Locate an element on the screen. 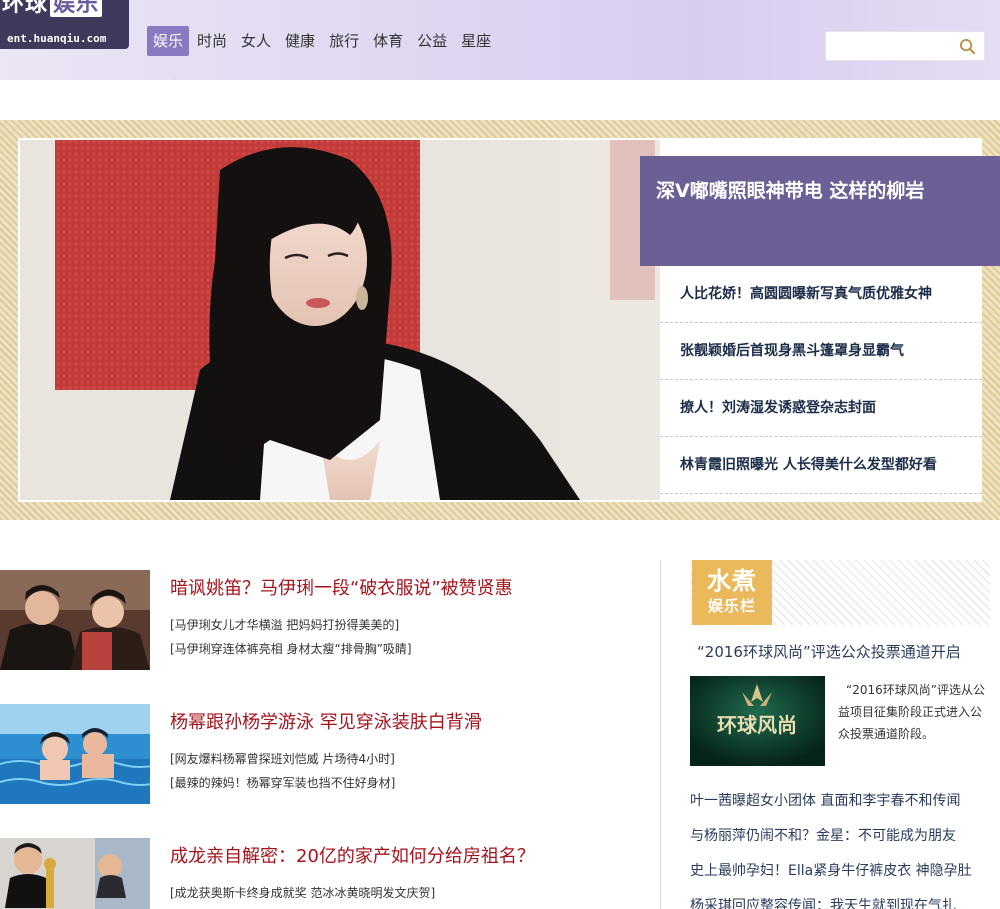  logo-url: ent.huanqiu.com is located at coordinates (57, 38).